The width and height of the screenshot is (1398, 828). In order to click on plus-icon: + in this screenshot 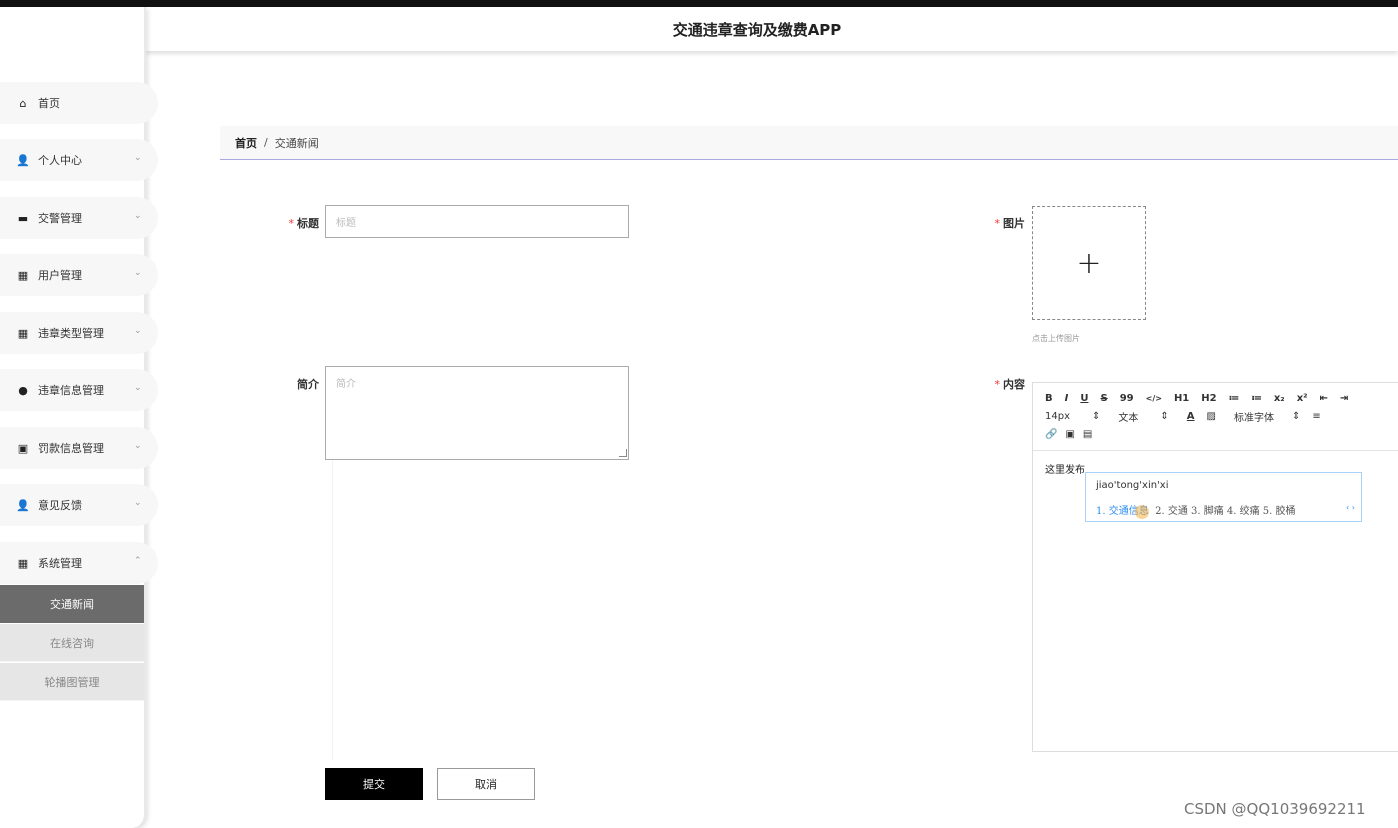, I will do `click(1089, 263)`.